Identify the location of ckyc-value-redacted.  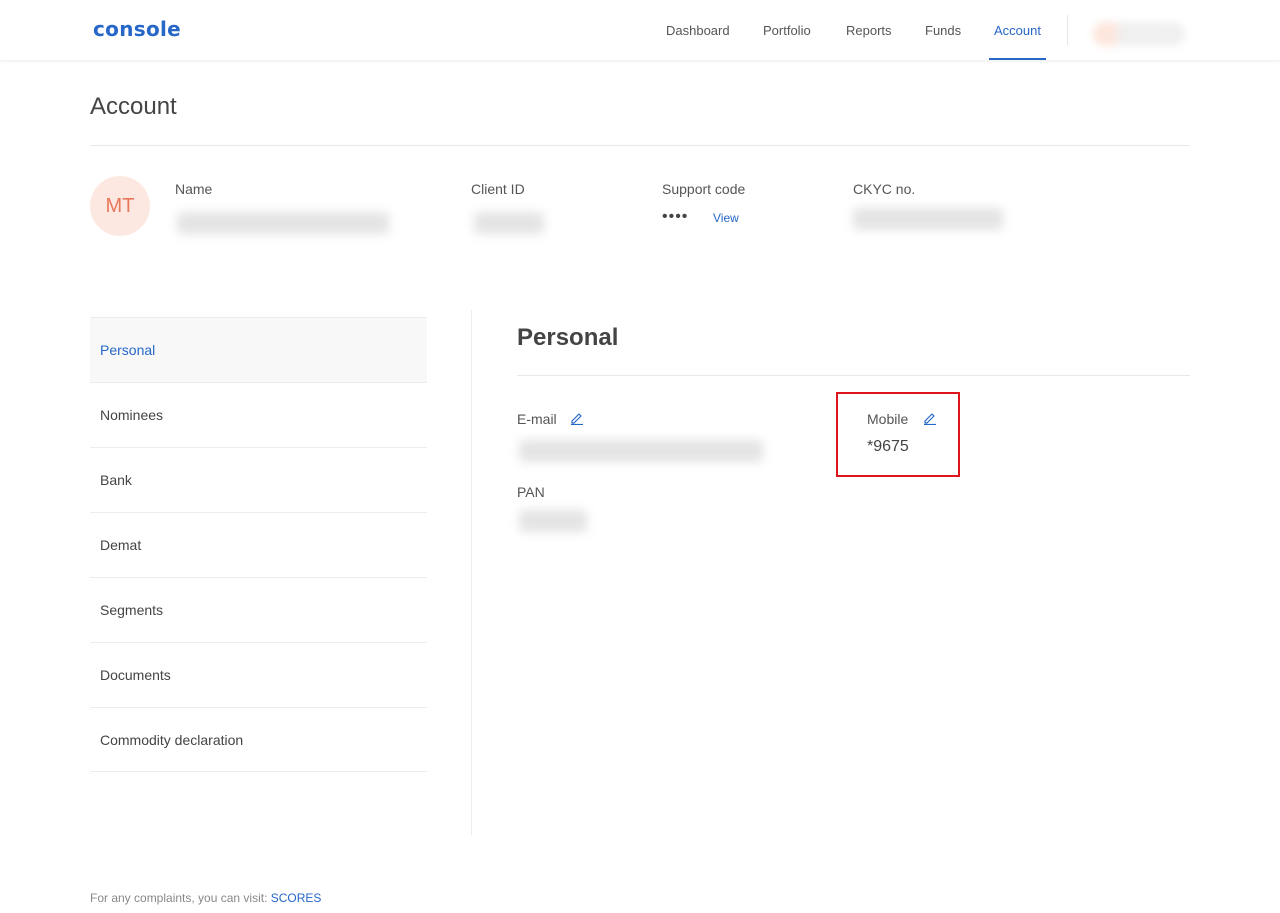
(928, 219).